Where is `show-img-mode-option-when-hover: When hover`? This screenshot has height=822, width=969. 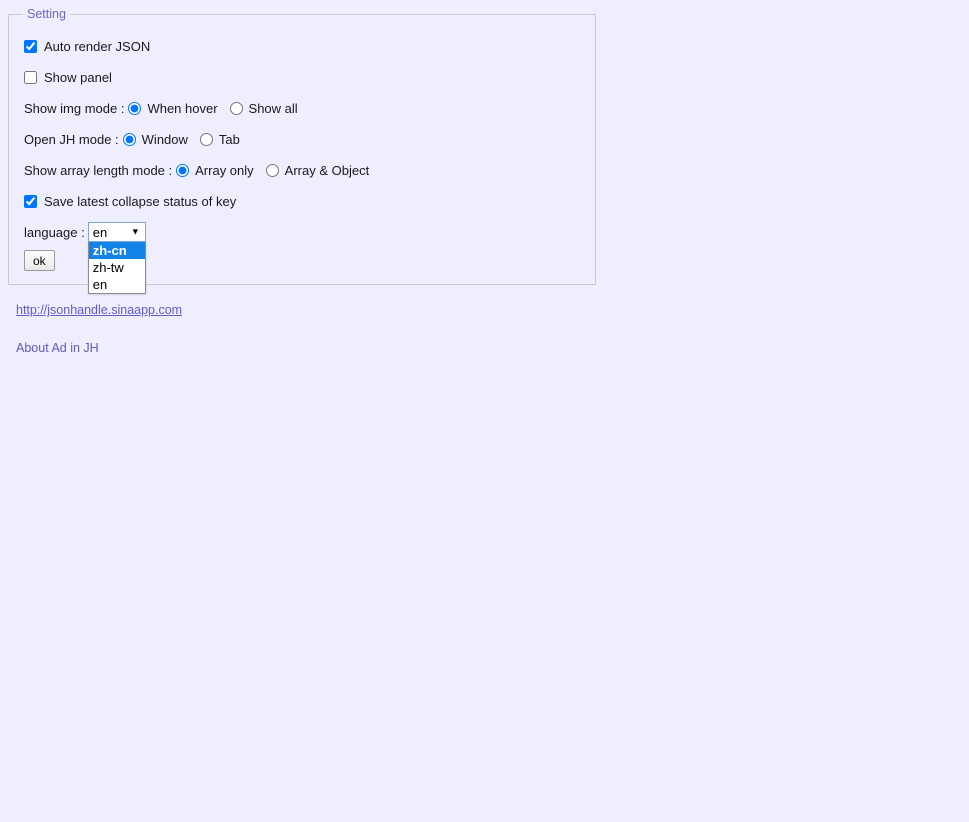 show-img-mode-option-when-hover: When hover is located at coordinates (173, 108).